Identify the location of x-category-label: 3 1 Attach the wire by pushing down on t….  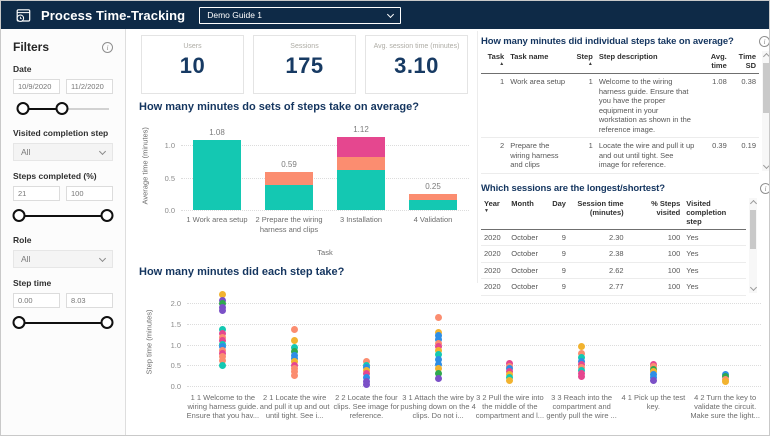
(438, 406).